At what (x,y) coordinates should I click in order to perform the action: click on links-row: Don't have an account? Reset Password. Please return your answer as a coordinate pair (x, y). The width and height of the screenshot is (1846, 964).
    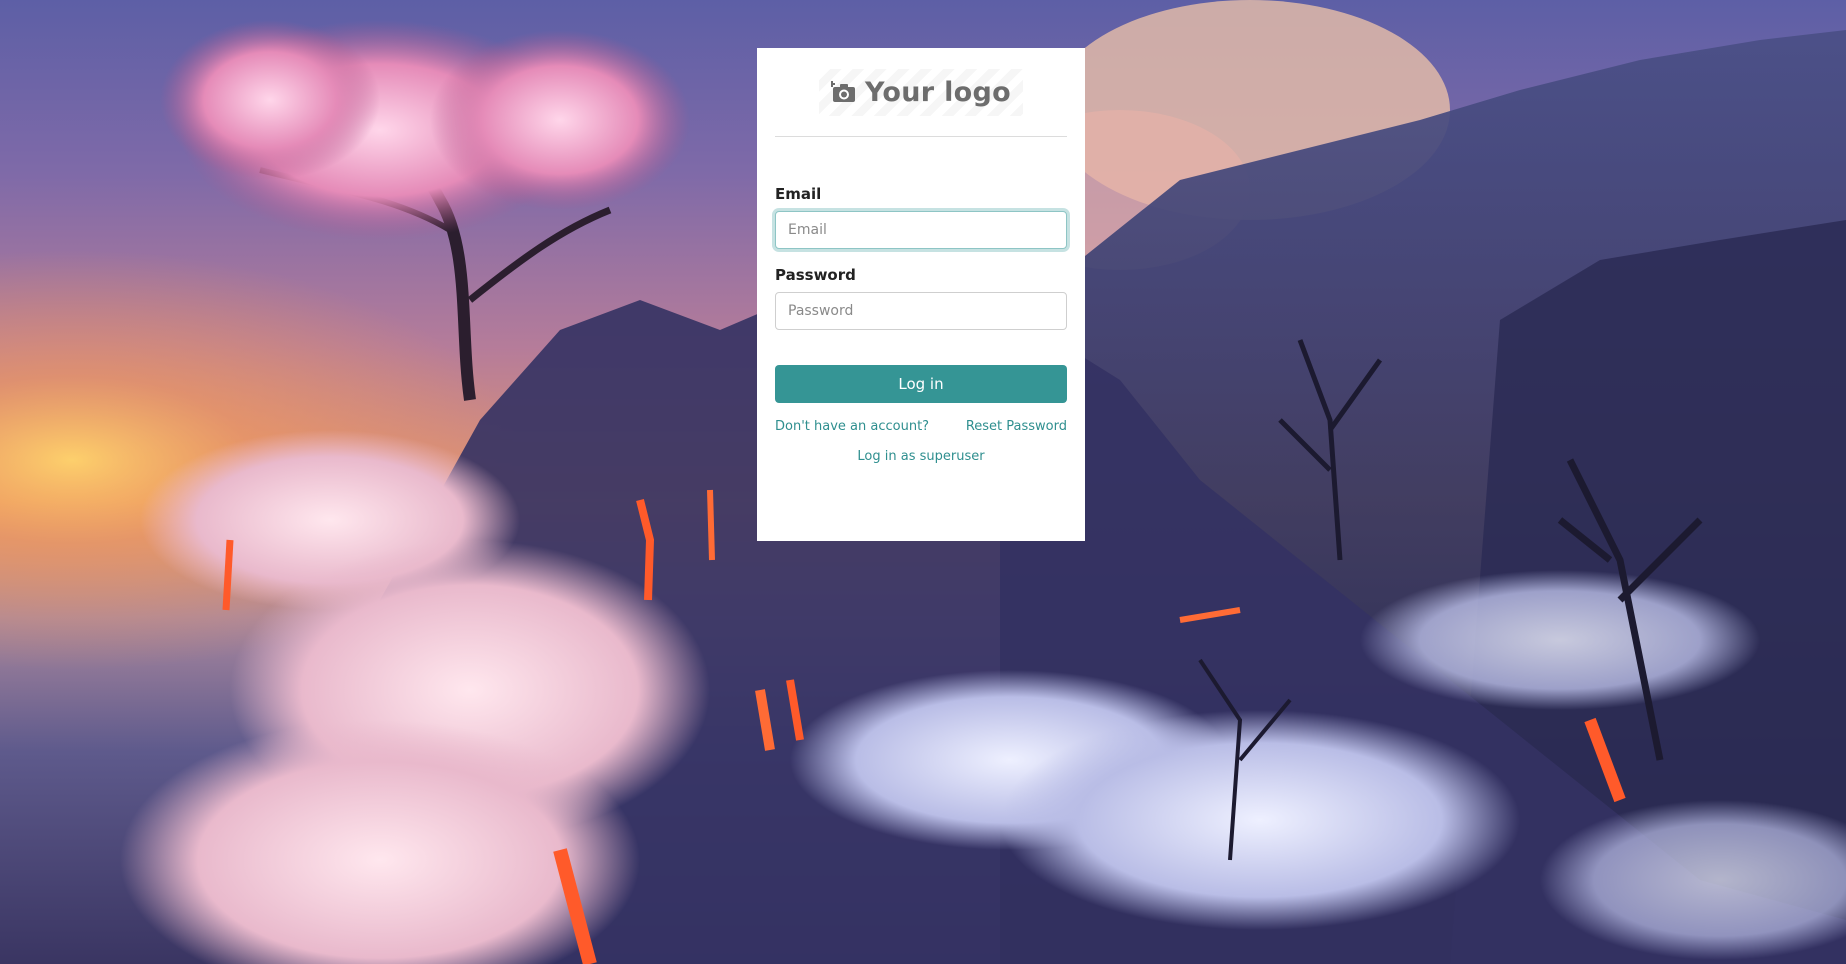
    Looking at the image, I should click on (921, 426).